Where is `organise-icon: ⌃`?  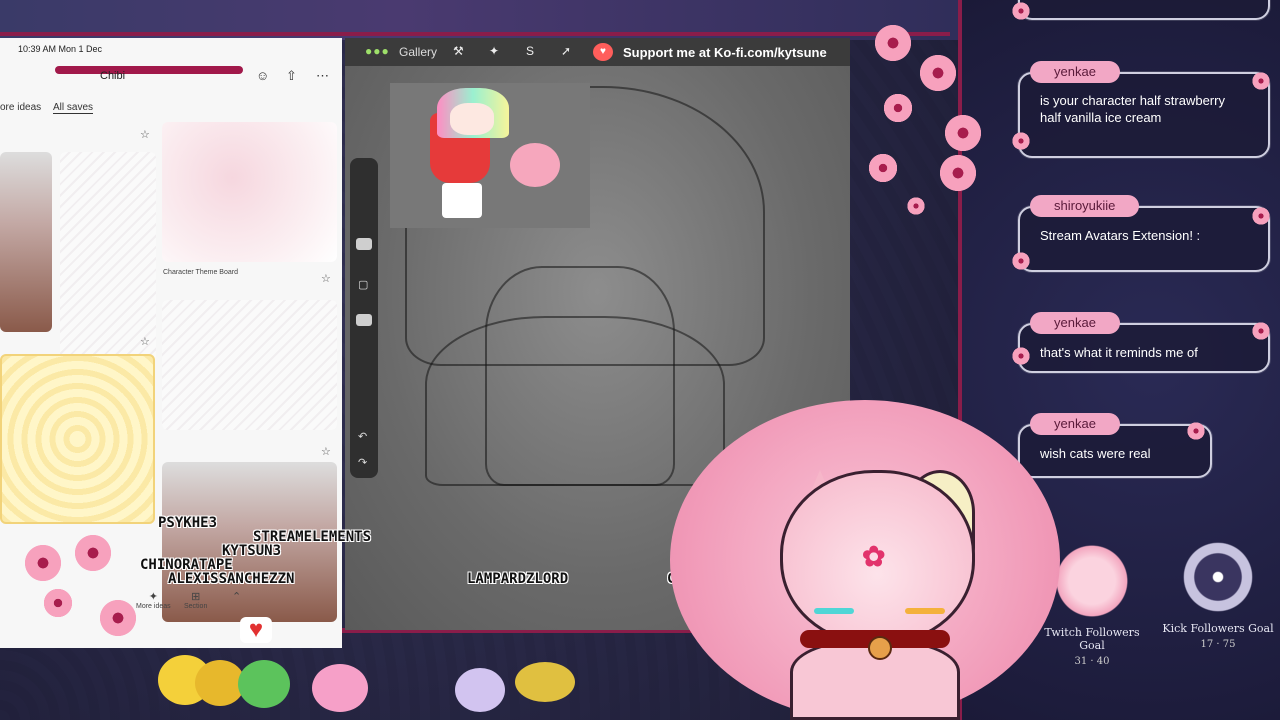 organise-icon: ⌃ is located at coordinates (237, 597).